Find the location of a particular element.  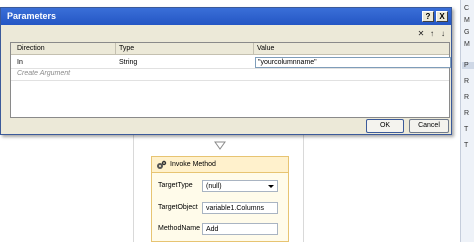

move-down-icon: ↓ is located at coordinates (443, 34).